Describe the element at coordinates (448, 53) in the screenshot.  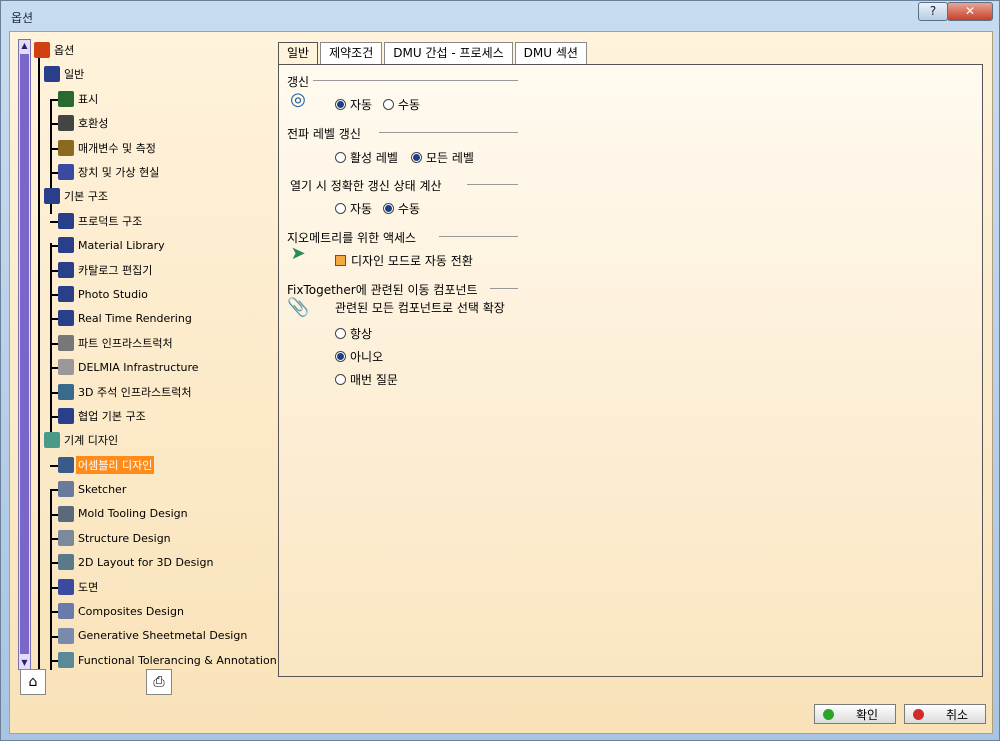
I see `tab-2: DMU 간섭 - 프로세스` at that location.